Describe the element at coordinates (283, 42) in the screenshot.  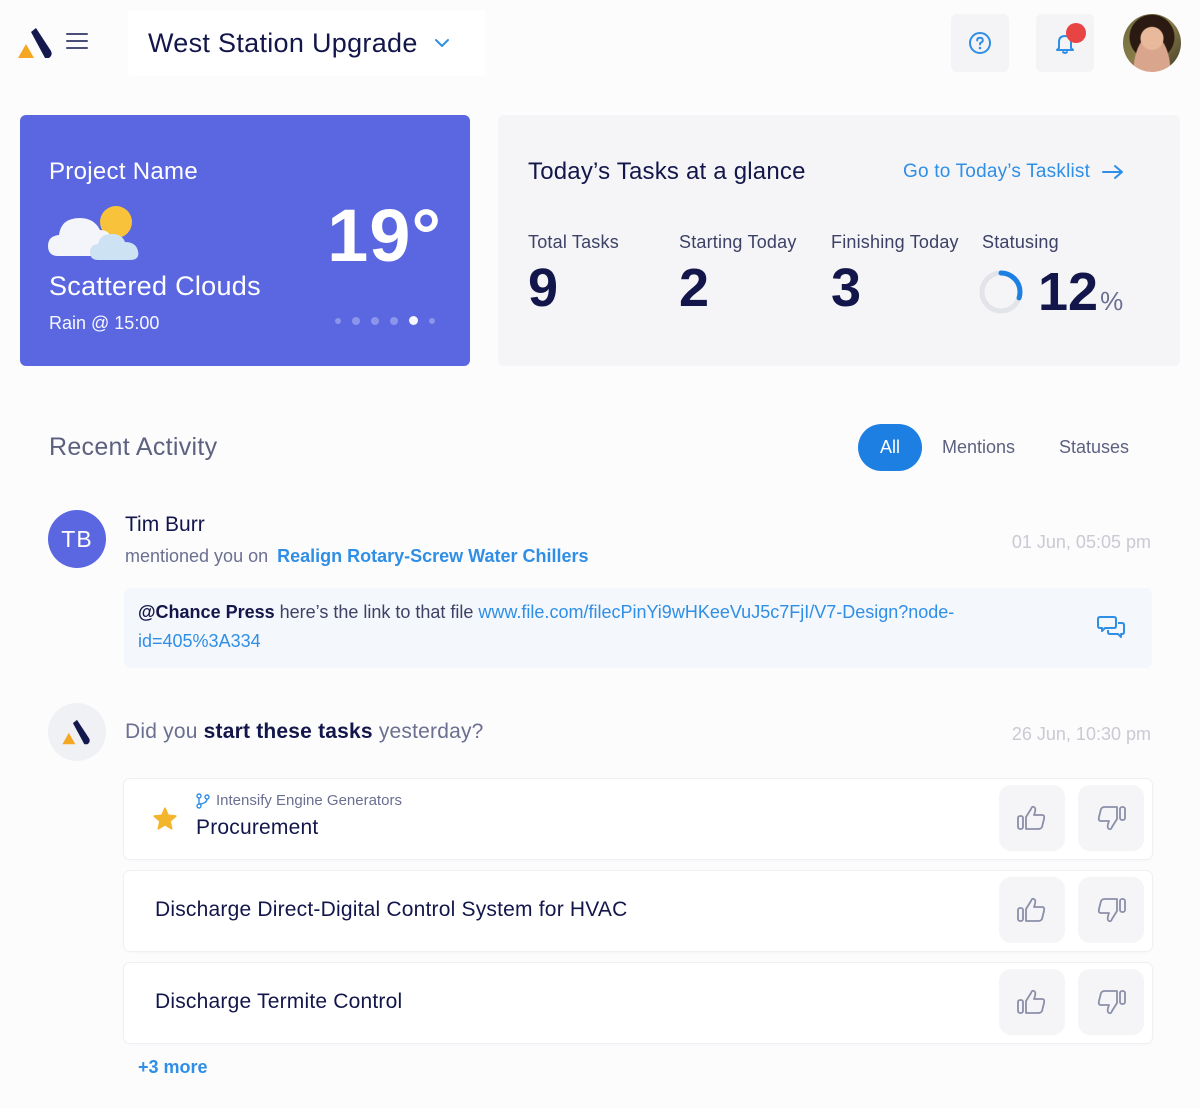
I see `project-title: West Station Upgrade` at that location.